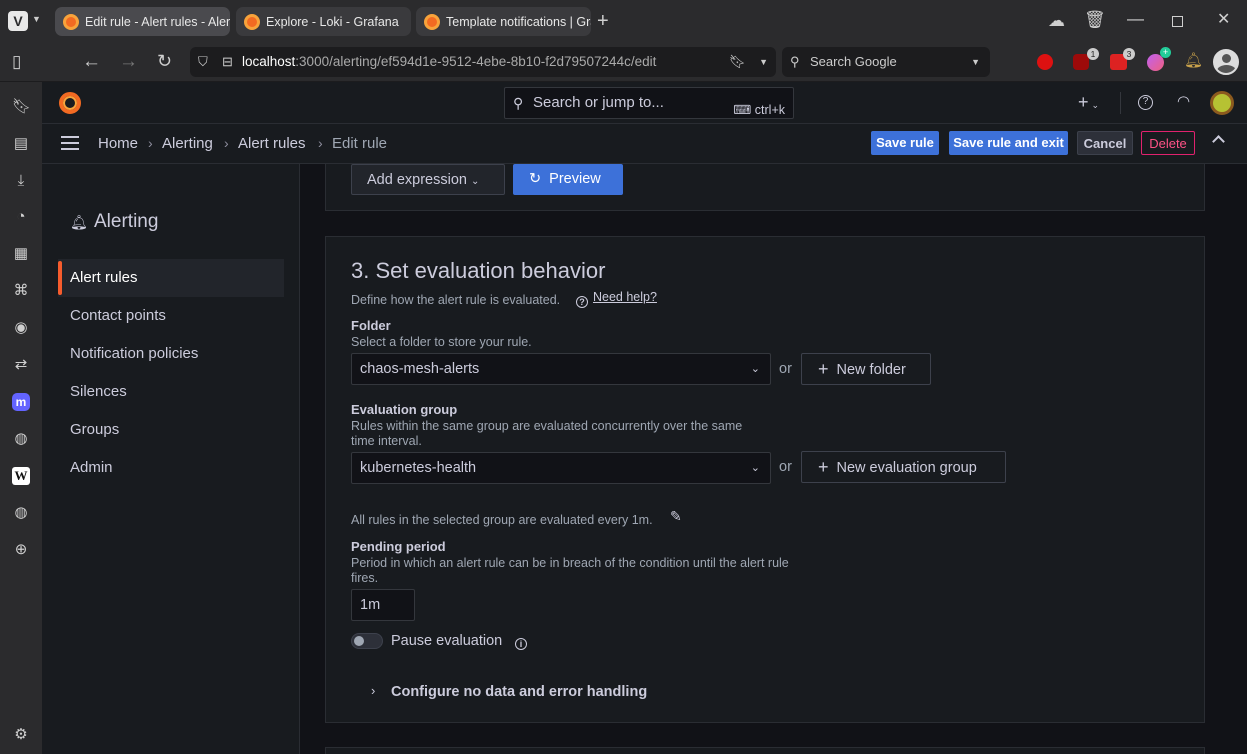  Describe the element at coordinates (1222, 103) in the screenshot. I see `user-avatar` at that location.